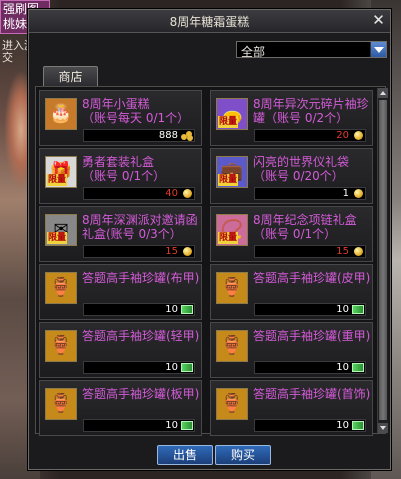 The width and height of the screenshot is (401, 479). Describe the element at coordinates (136, 111) in the screenshot. I see `item-name: 8周年小蛋糕 （账号每天 0/1个）` at that location.